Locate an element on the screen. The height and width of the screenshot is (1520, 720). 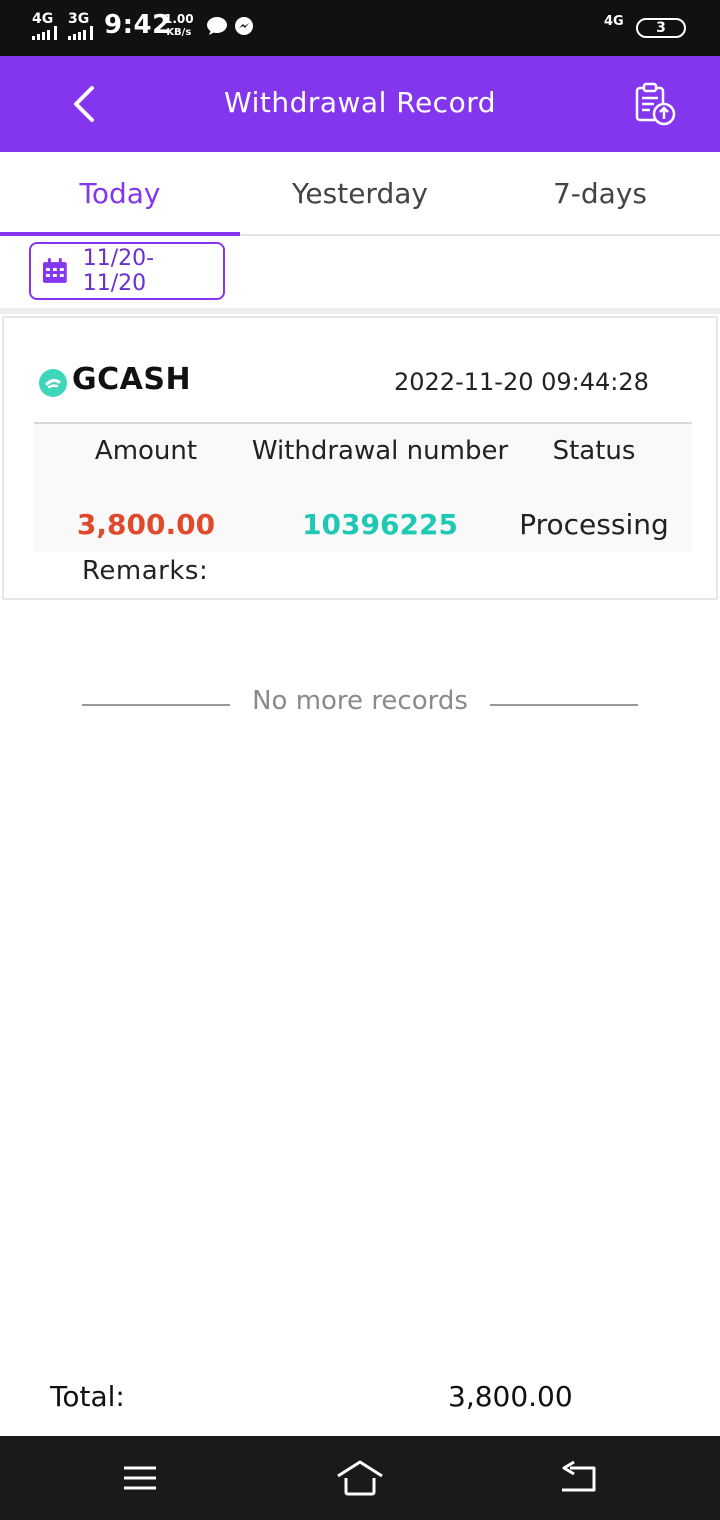
column-header-withdrawal-number: Withdrawal number is located at coordinates (380, 451).